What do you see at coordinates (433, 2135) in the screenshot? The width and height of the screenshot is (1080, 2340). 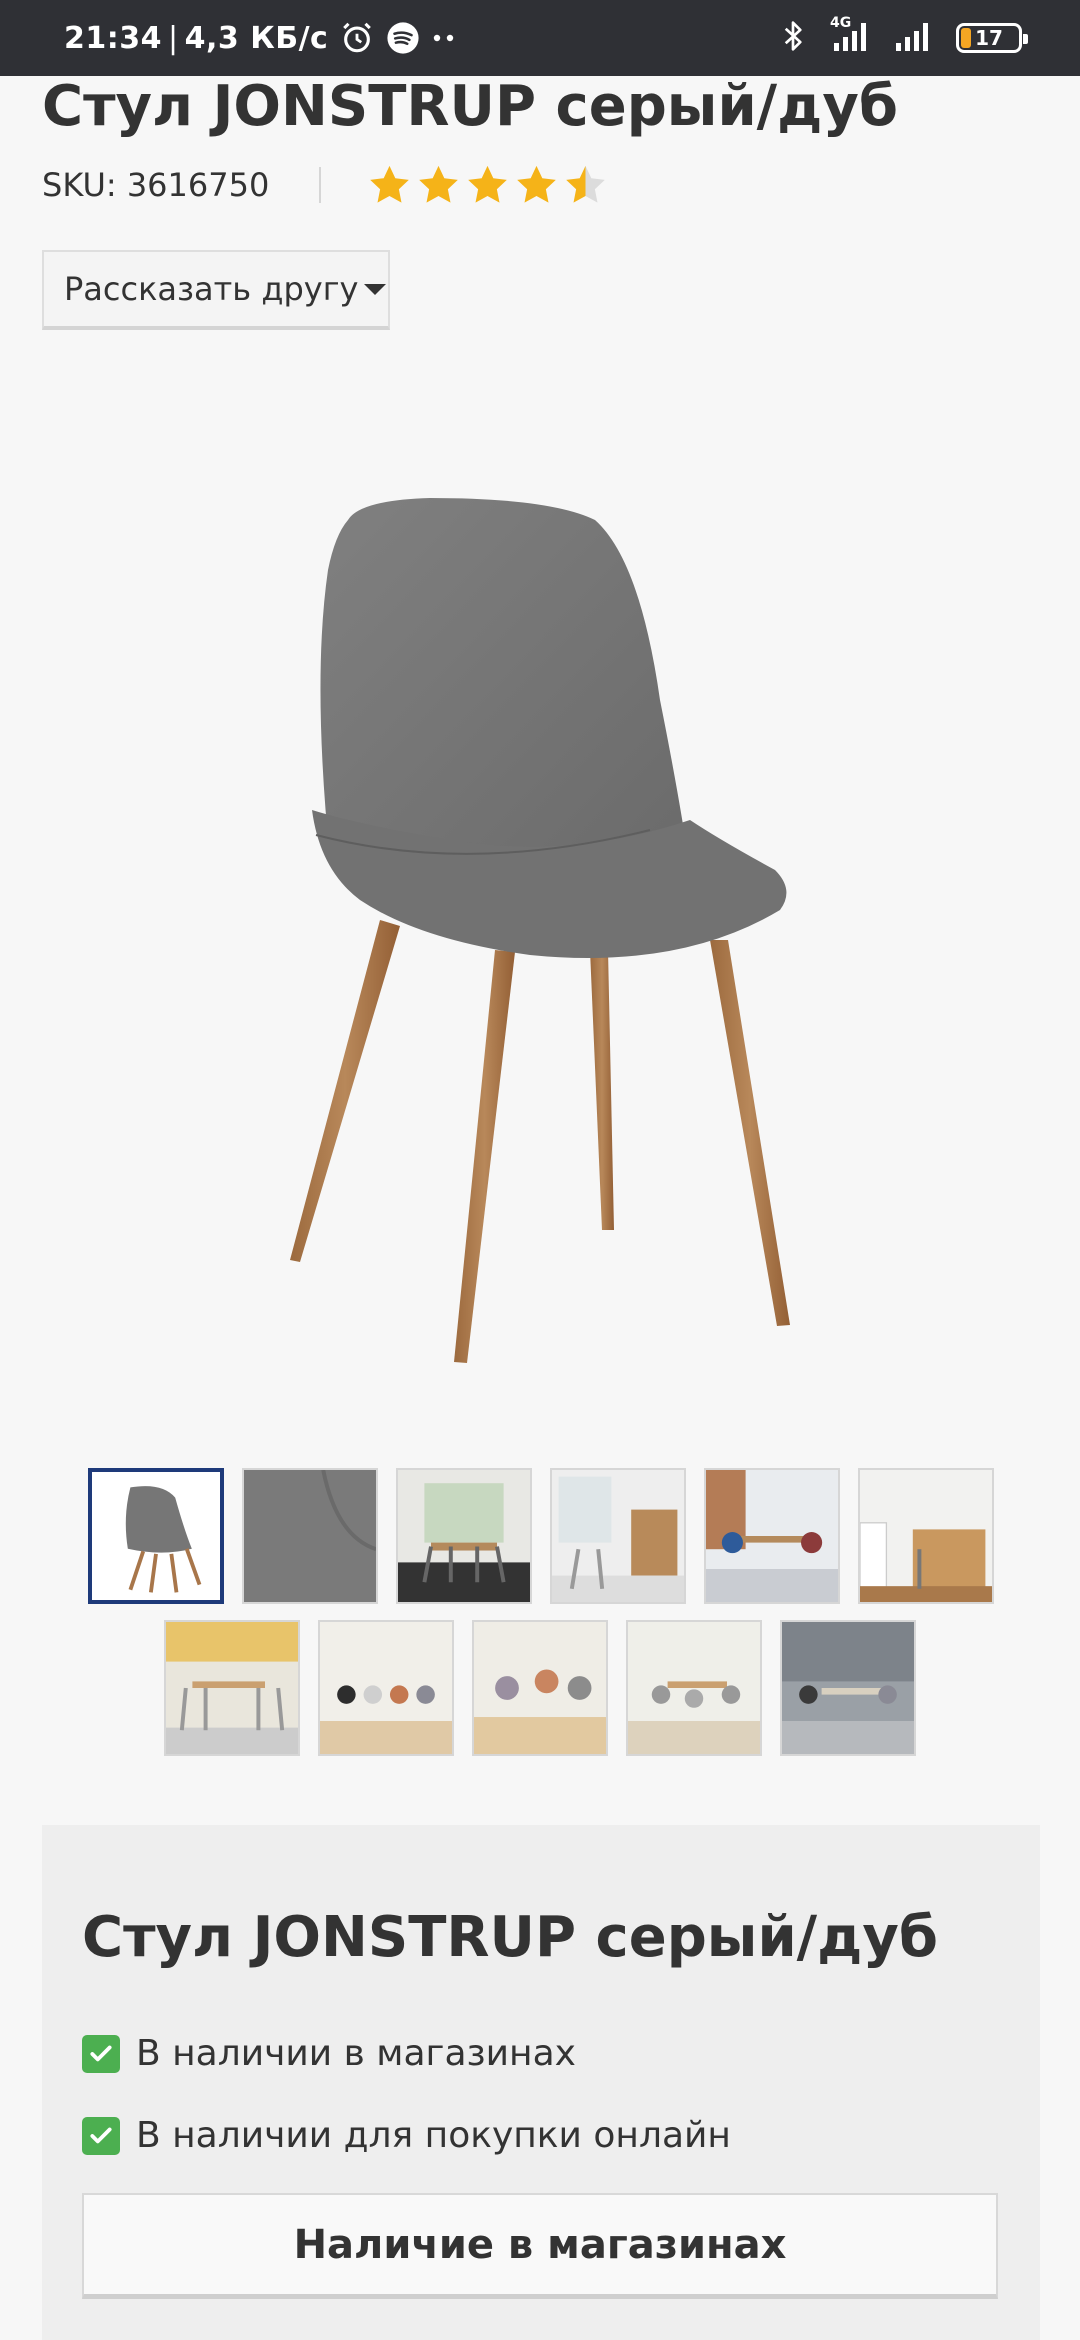 I see `availability-online-label: В наличии для покупки онлайн` at bounding box center [433, 2135].